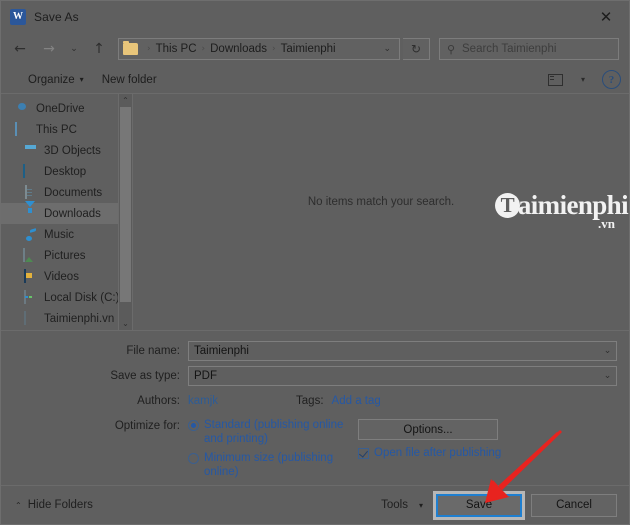 The height and width of the screenshot is (525, 630). I want to click on save-as-type-row: Save as type: PDF ⌄, so click(315, 375).